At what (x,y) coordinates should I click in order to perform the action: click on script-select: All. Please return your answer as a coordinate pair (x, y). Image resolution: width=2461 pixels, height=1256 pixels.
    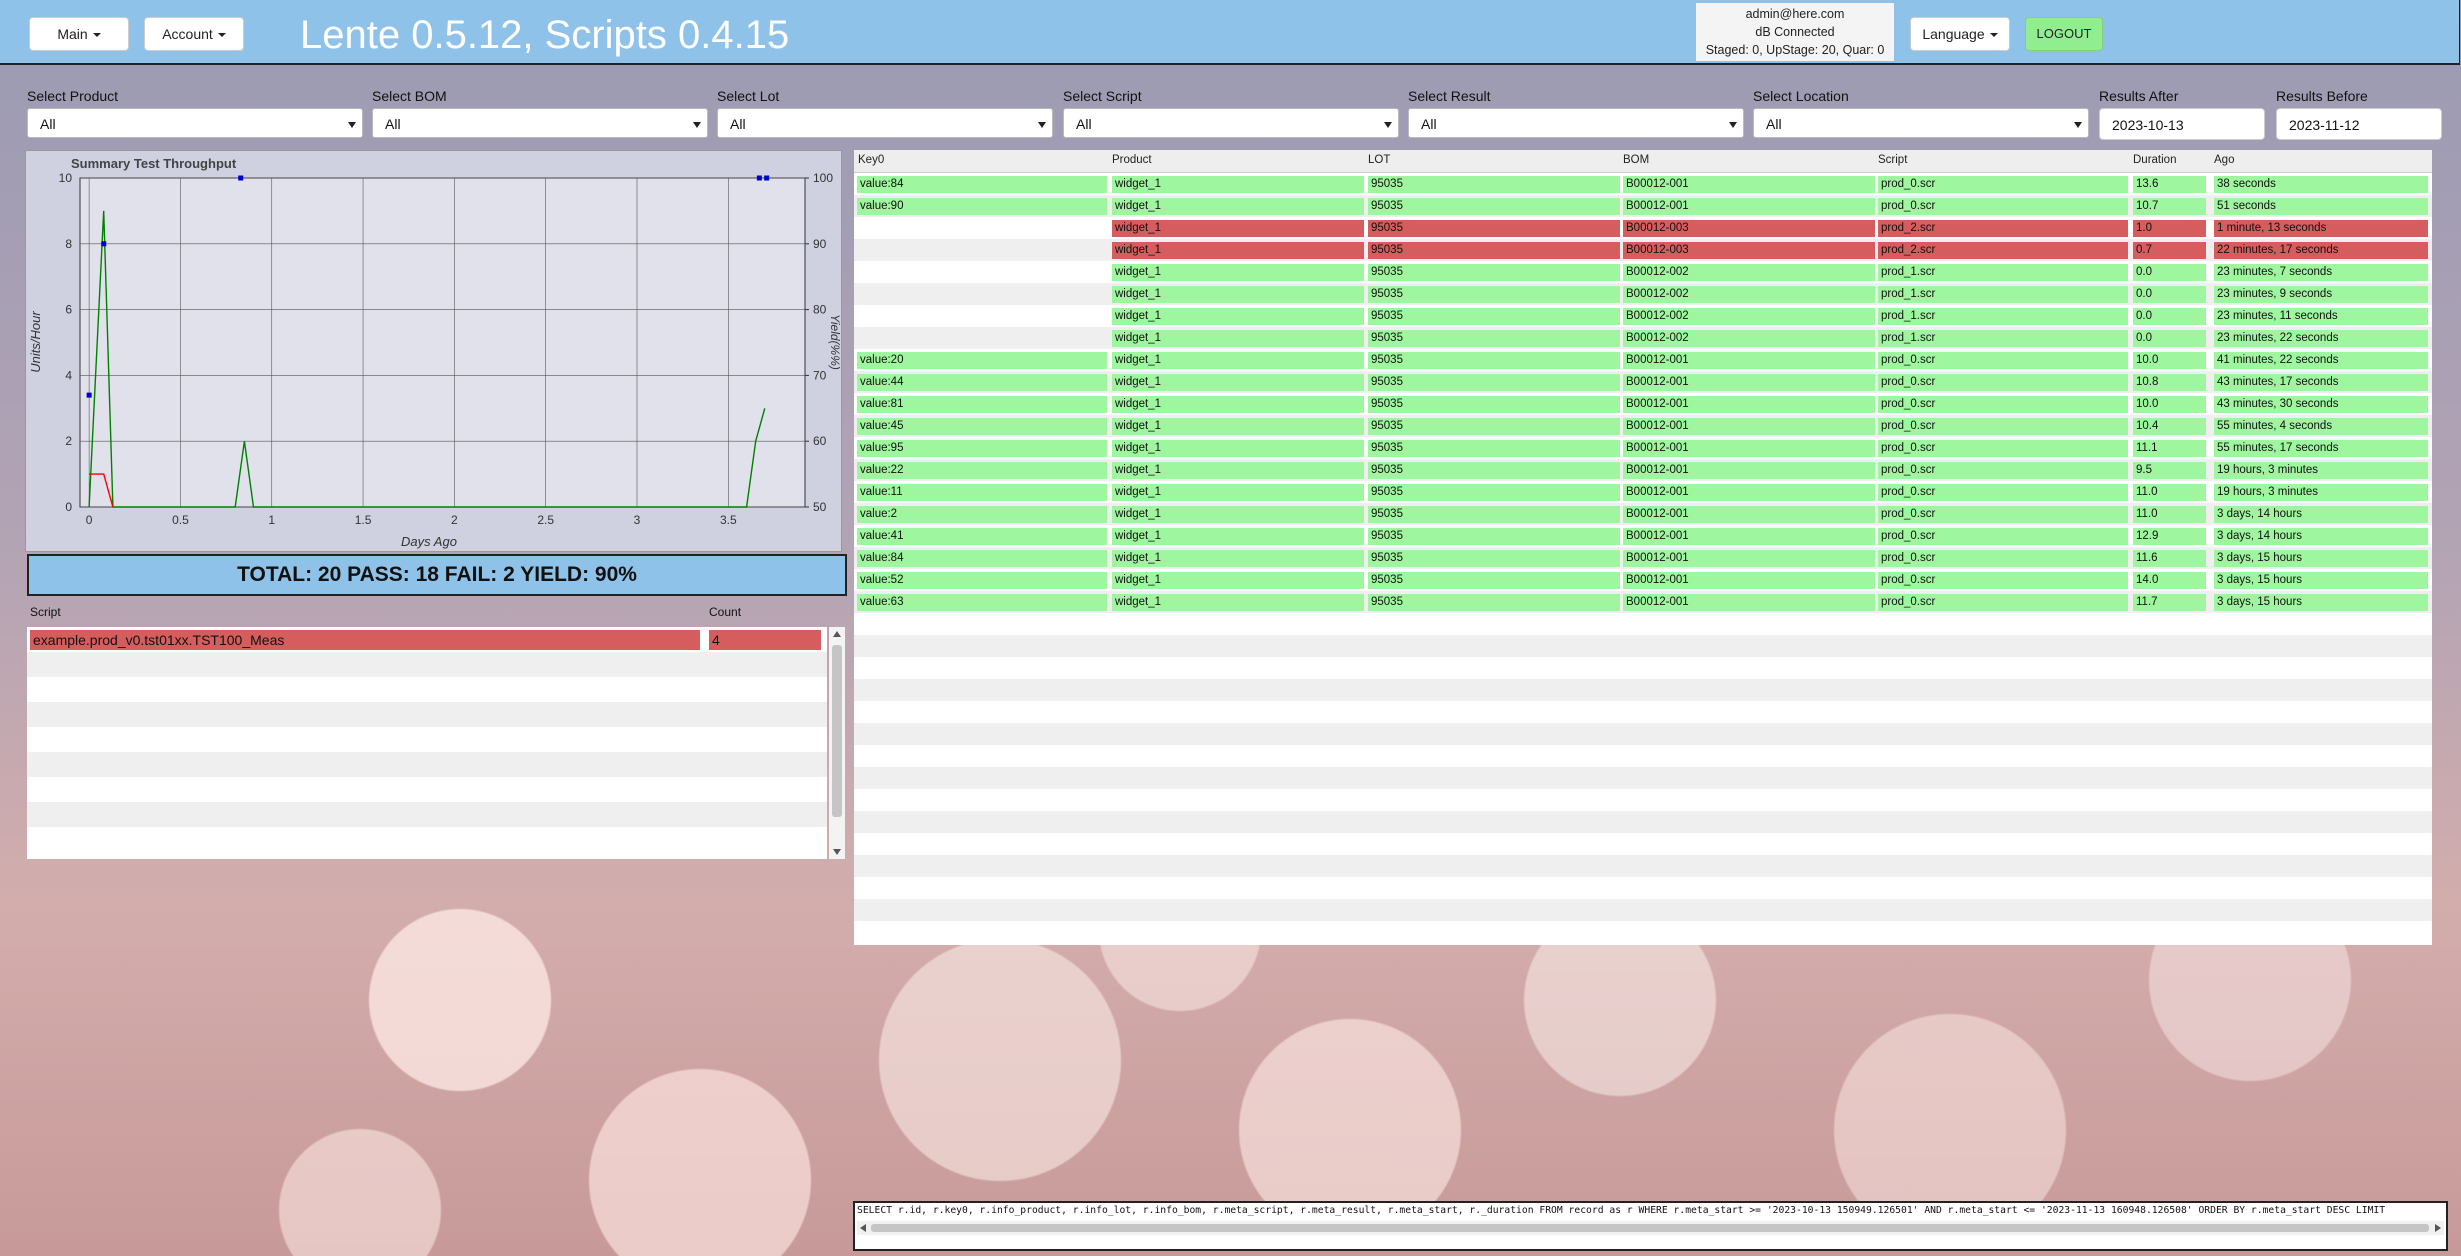
    Looking at the image, I should click on (1231, 123).